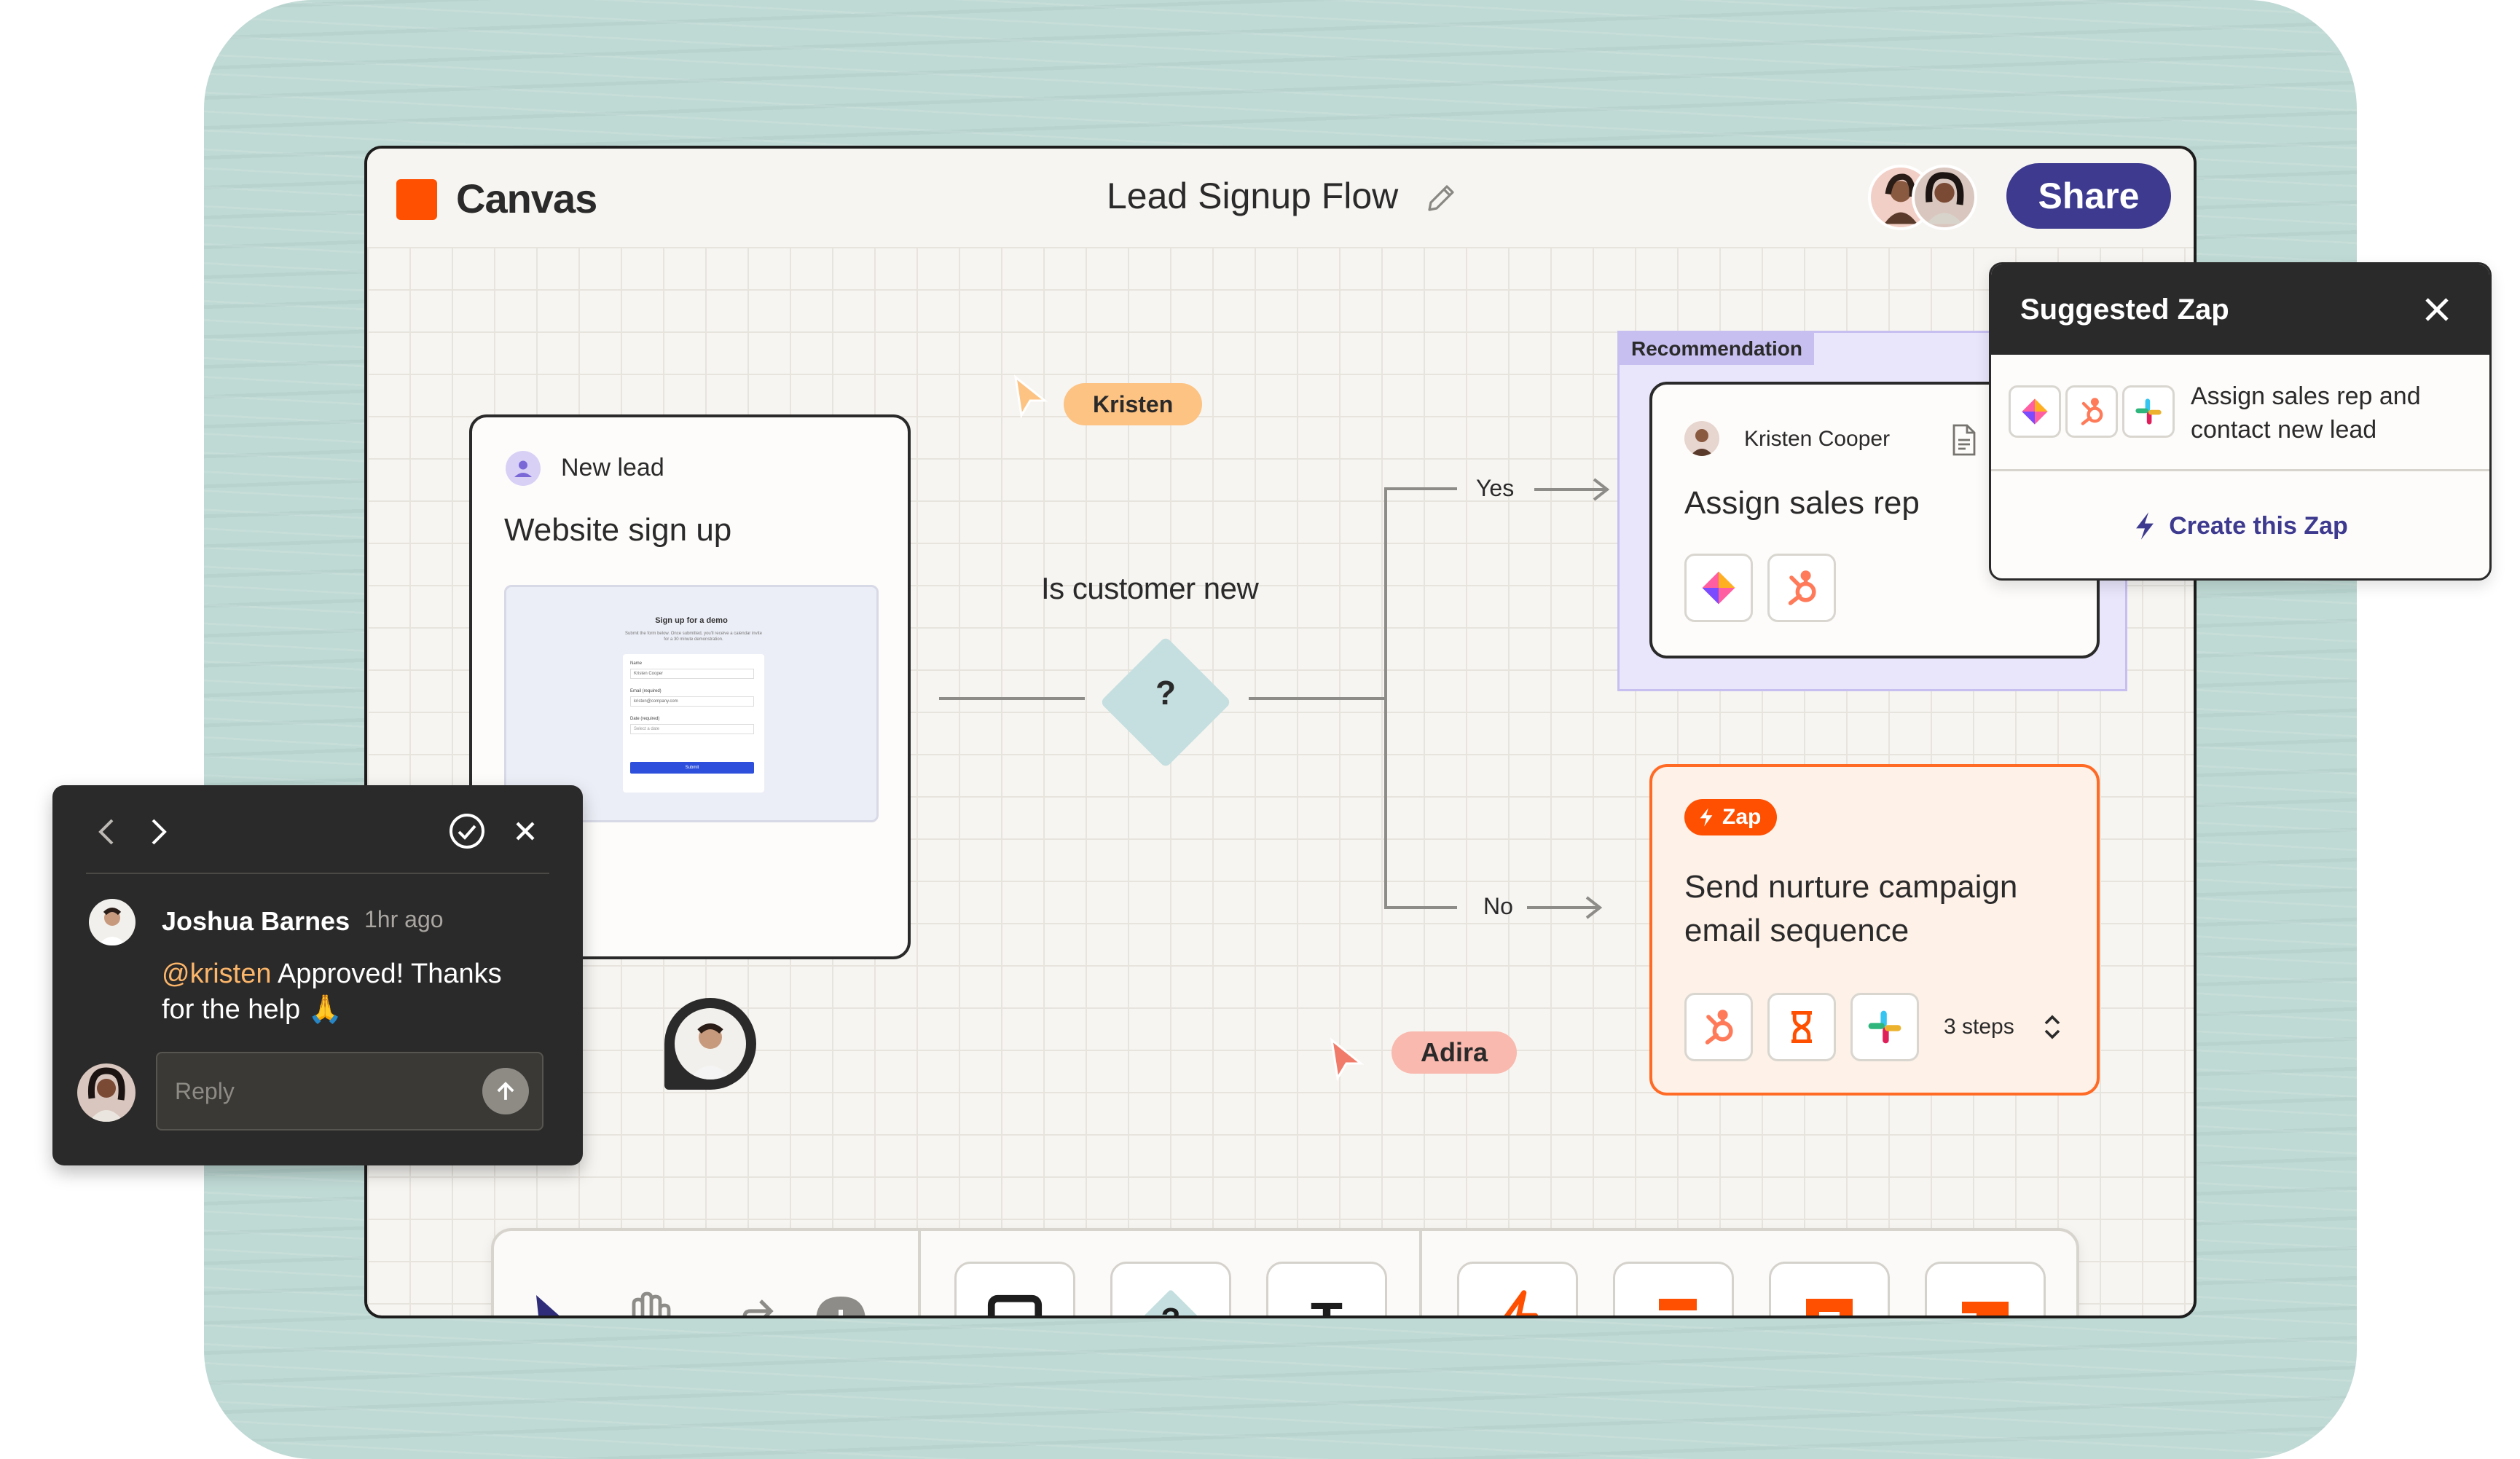  Describe the element at coordinates (1818, 439) in the screenshot. I see `owner-name: Kristen Cooper` at that location.